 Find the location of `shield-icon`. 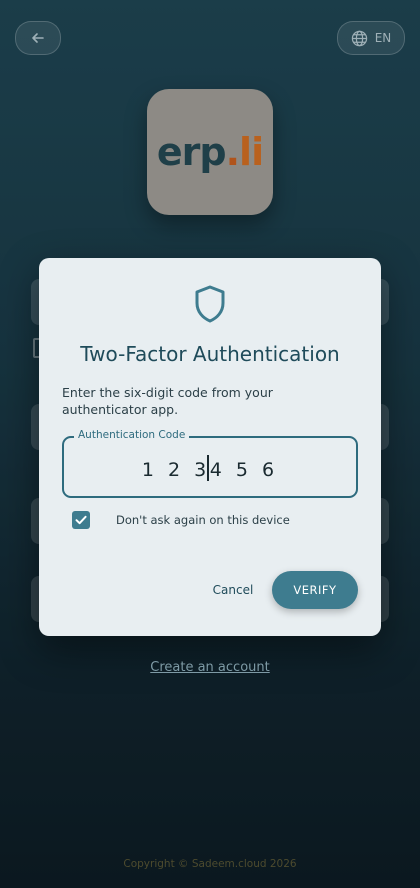

shield-icon is located at coordinates (210, 304).